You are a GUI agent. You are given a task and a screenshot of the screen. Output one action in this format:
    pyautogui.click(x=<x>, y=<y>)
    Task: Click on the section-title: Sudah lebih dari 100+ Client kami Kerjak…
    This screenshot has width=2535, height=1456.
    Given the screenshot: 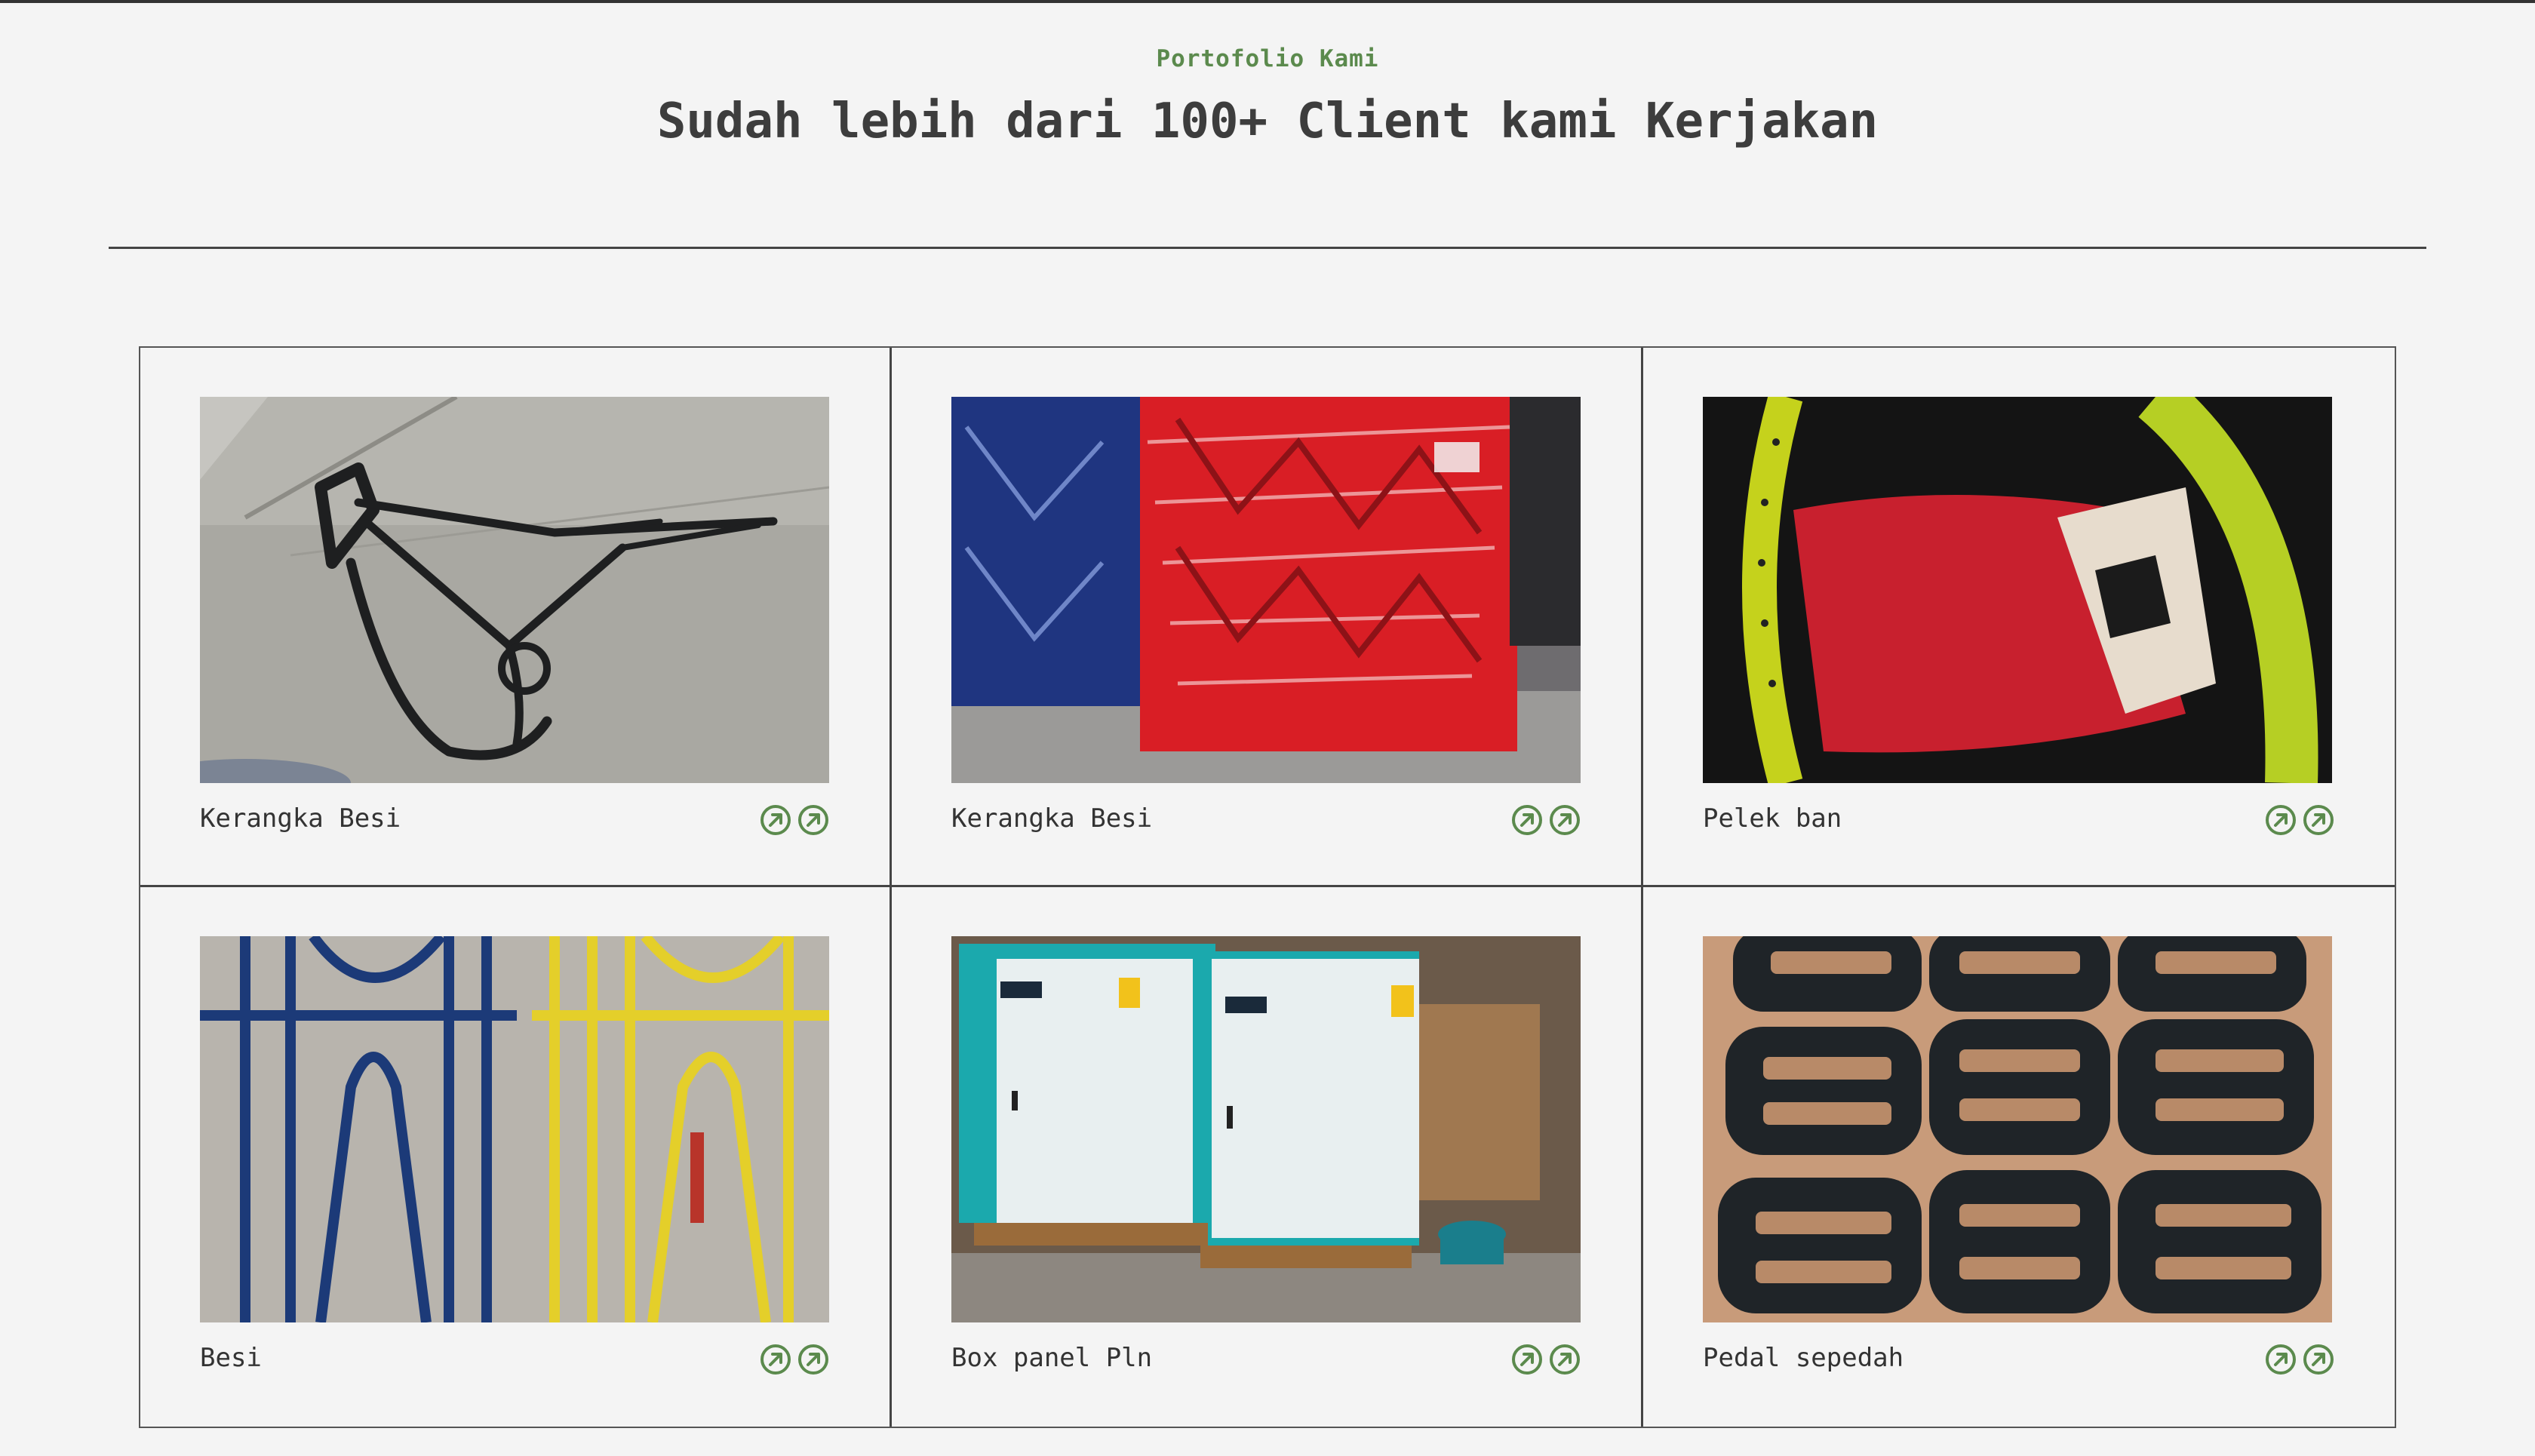 What is the action you would take?
    pyautogui.click(x=1268, y=122)
    